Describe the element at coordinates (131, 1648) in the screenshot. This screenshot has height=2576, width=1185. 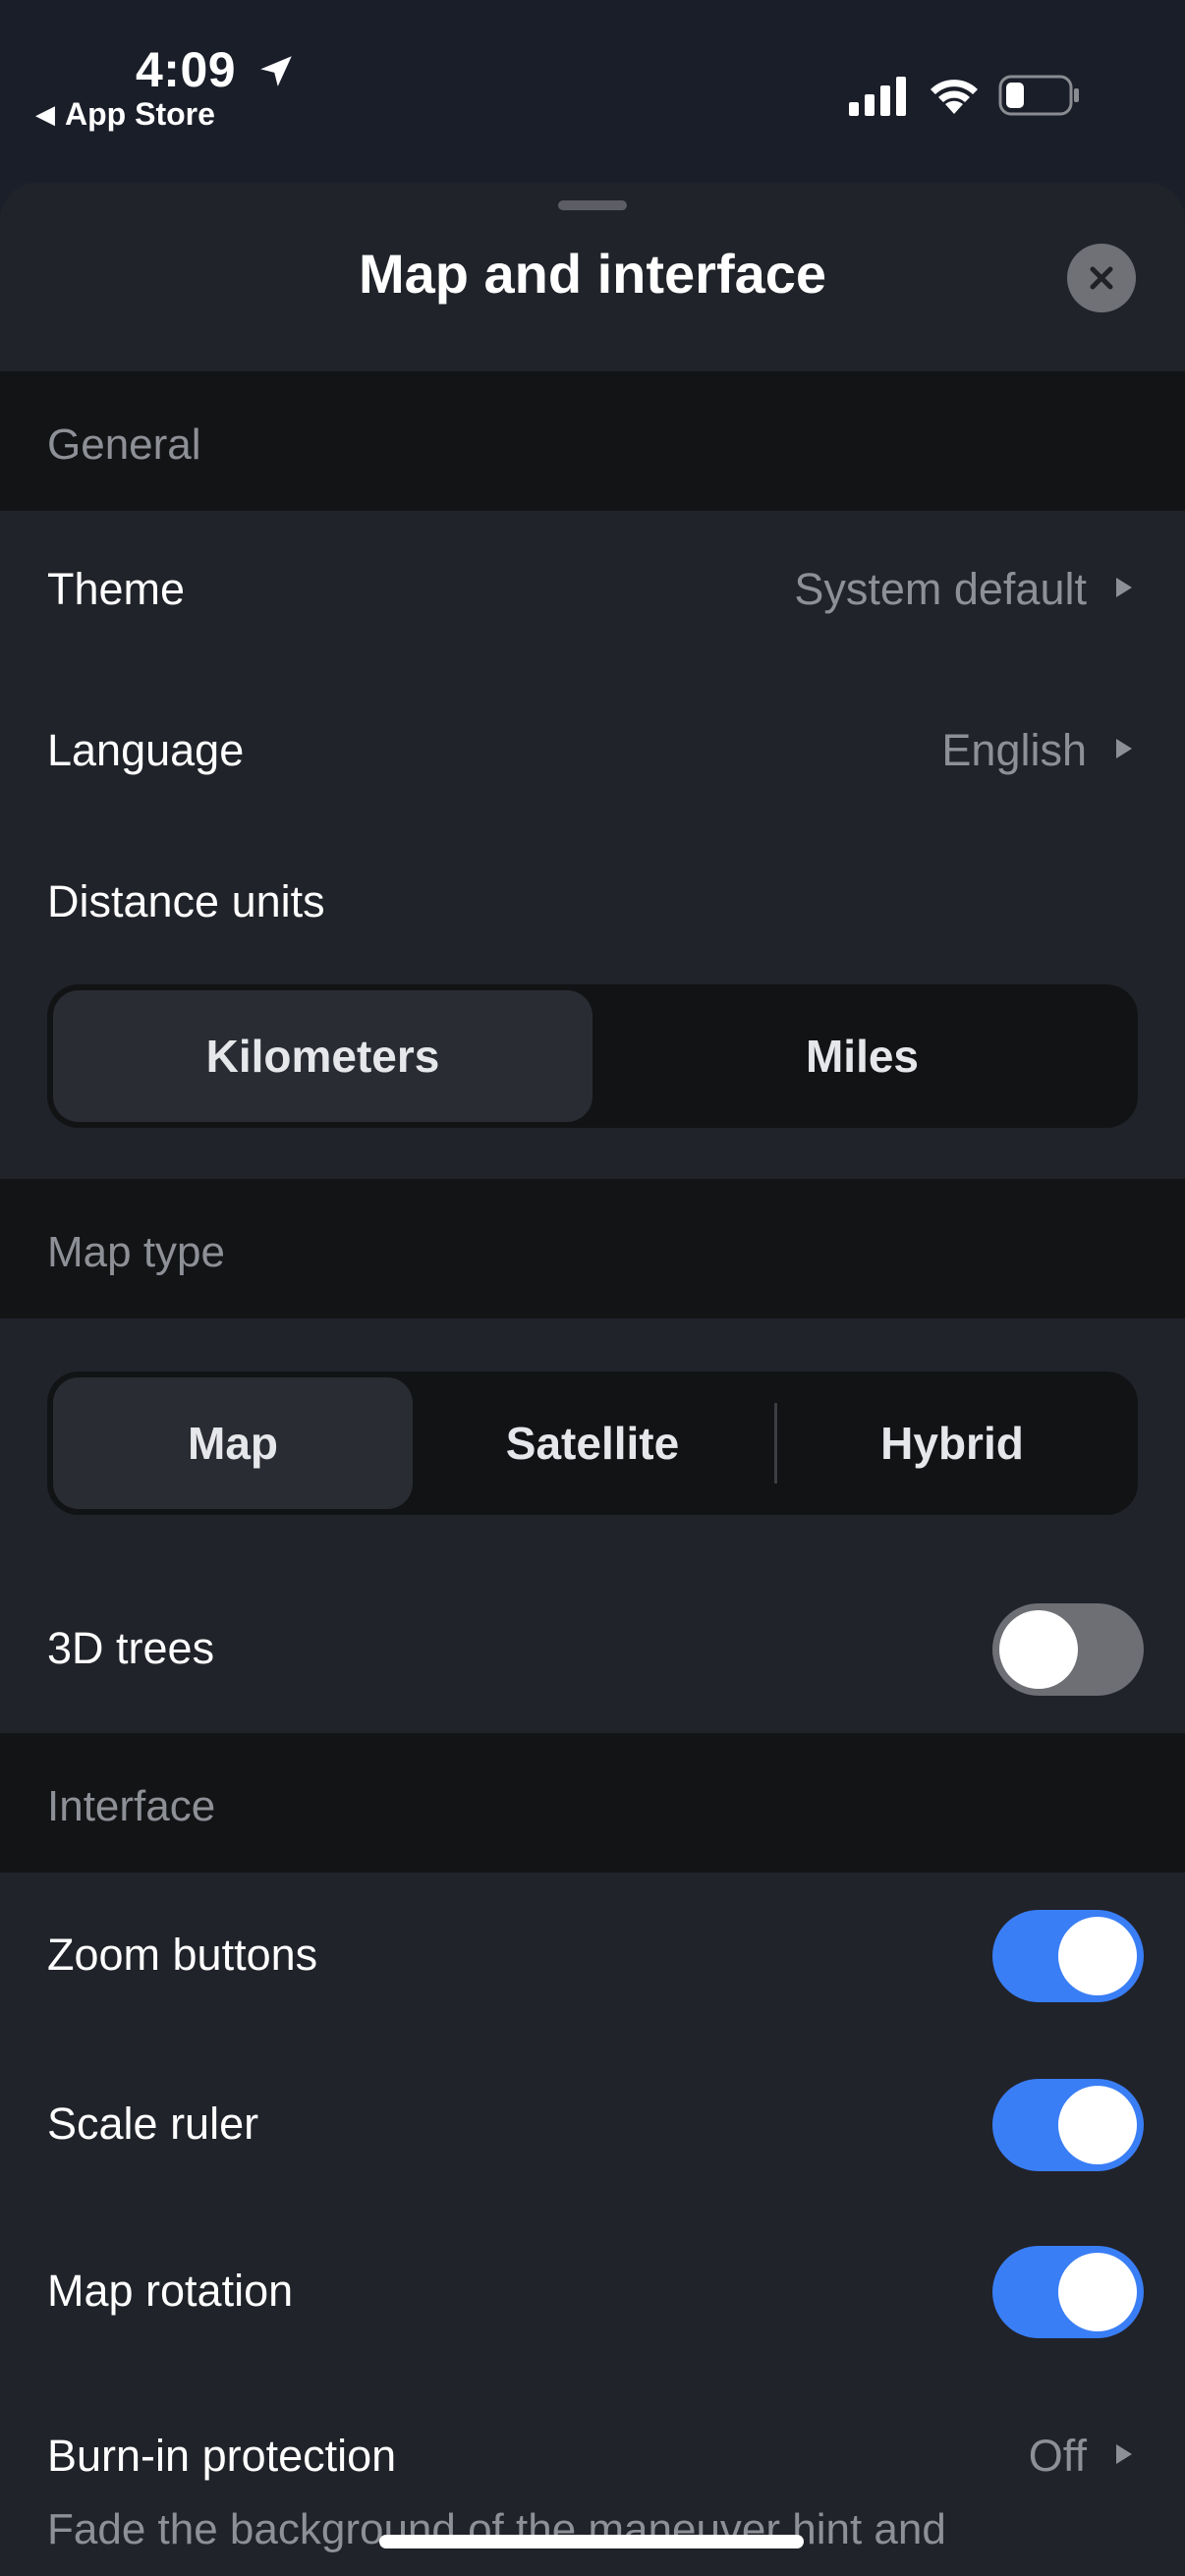
I see `trees-3d-label: 3D trees` at that location.